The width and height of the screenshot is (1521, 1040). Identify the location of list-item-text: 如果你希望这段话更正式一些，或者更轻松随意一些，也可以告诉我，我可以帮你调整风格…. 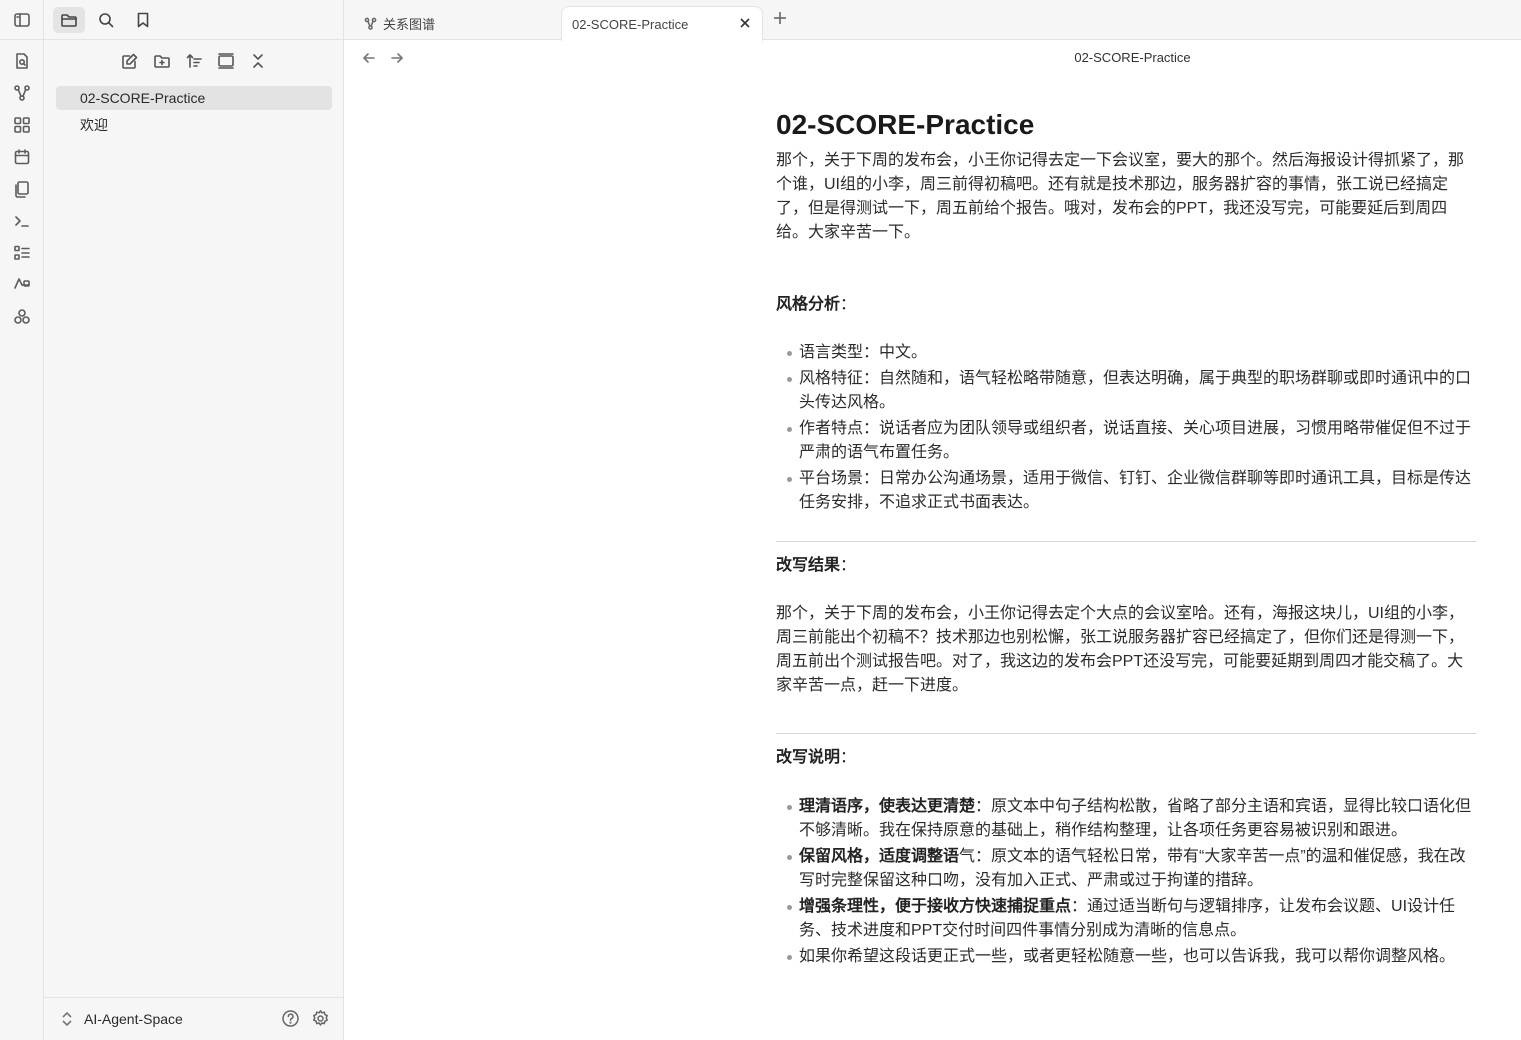
(1127, 956).